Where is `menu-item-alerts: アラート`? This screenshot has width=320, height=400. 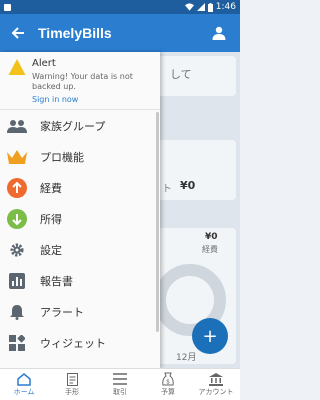 menu-item-alerts: アラート is located at coordinates (80, 311).